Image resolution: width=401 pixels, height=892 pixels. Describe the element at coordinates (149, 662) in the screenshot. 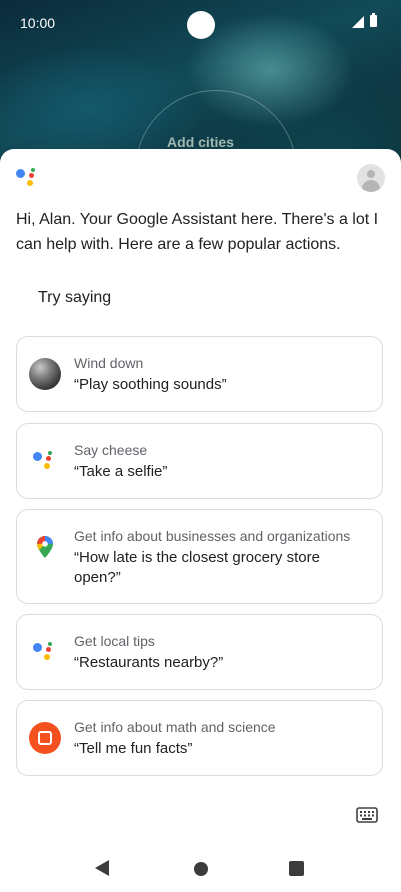

I see `suggestion-phrase: “Restaurants nearby?”` at that location.